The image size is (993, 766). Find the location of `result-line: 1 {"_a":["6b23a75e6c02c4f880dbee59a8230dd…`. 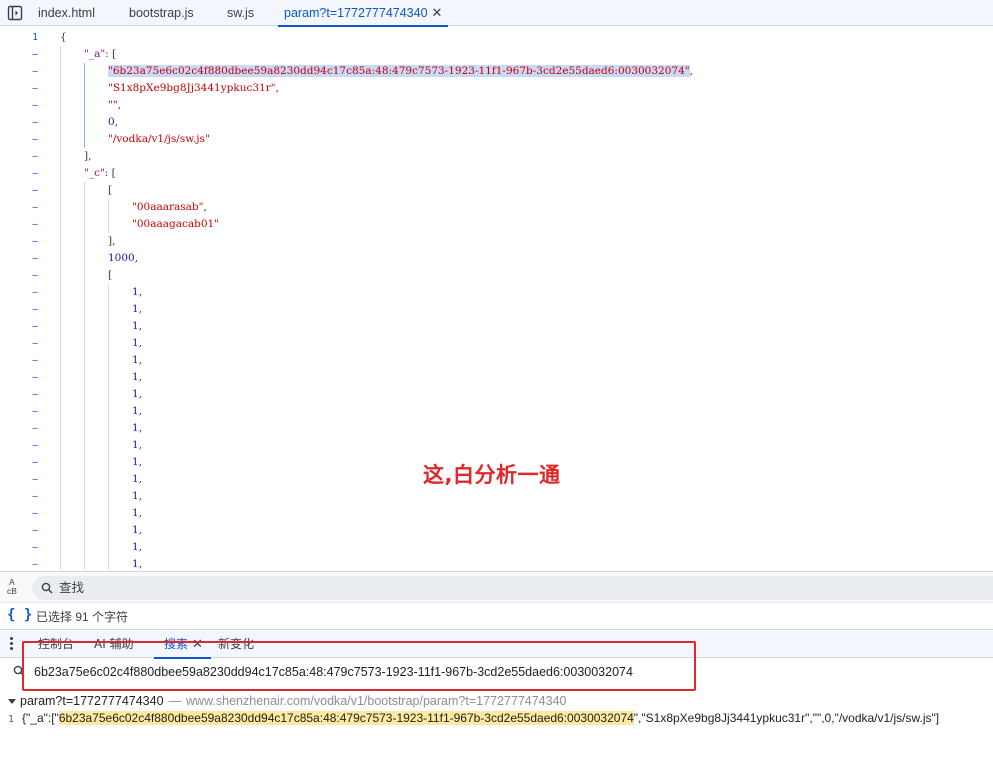

result-line: 1 {"_a":["6b23a75e6c02c4f880dbee59a8230dd… is located at coordinates (496, 718).